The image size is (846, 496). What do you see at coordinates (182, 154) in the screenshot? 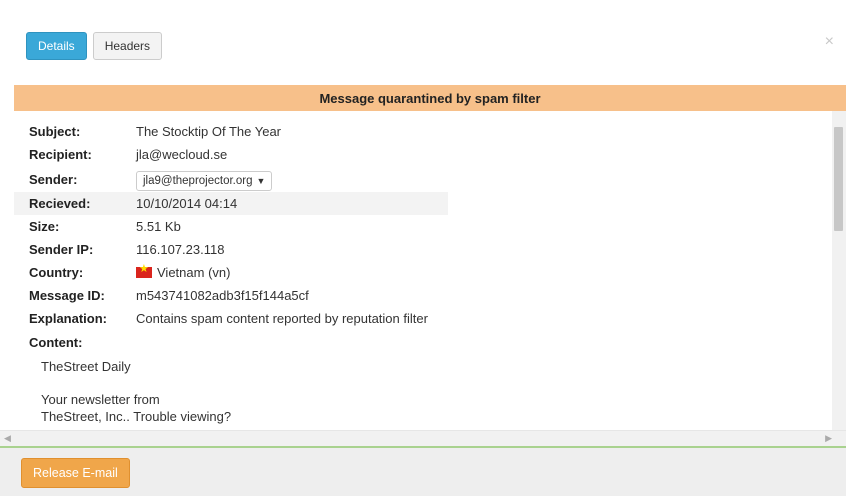
I see `recipient-value: jla@wecloud.se` at bounding box center [182, 154].